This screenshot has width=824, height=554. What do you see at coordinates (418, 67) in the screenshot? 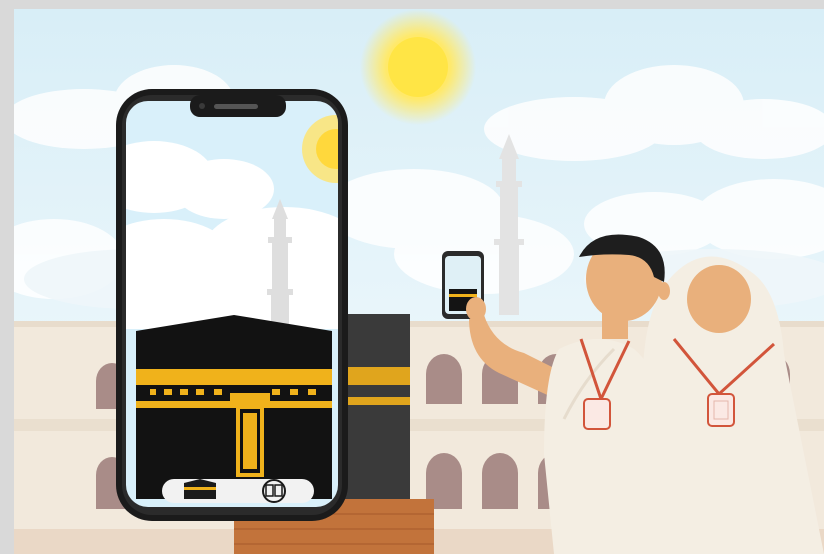
I see `sun` at bounding box center [418, 67].